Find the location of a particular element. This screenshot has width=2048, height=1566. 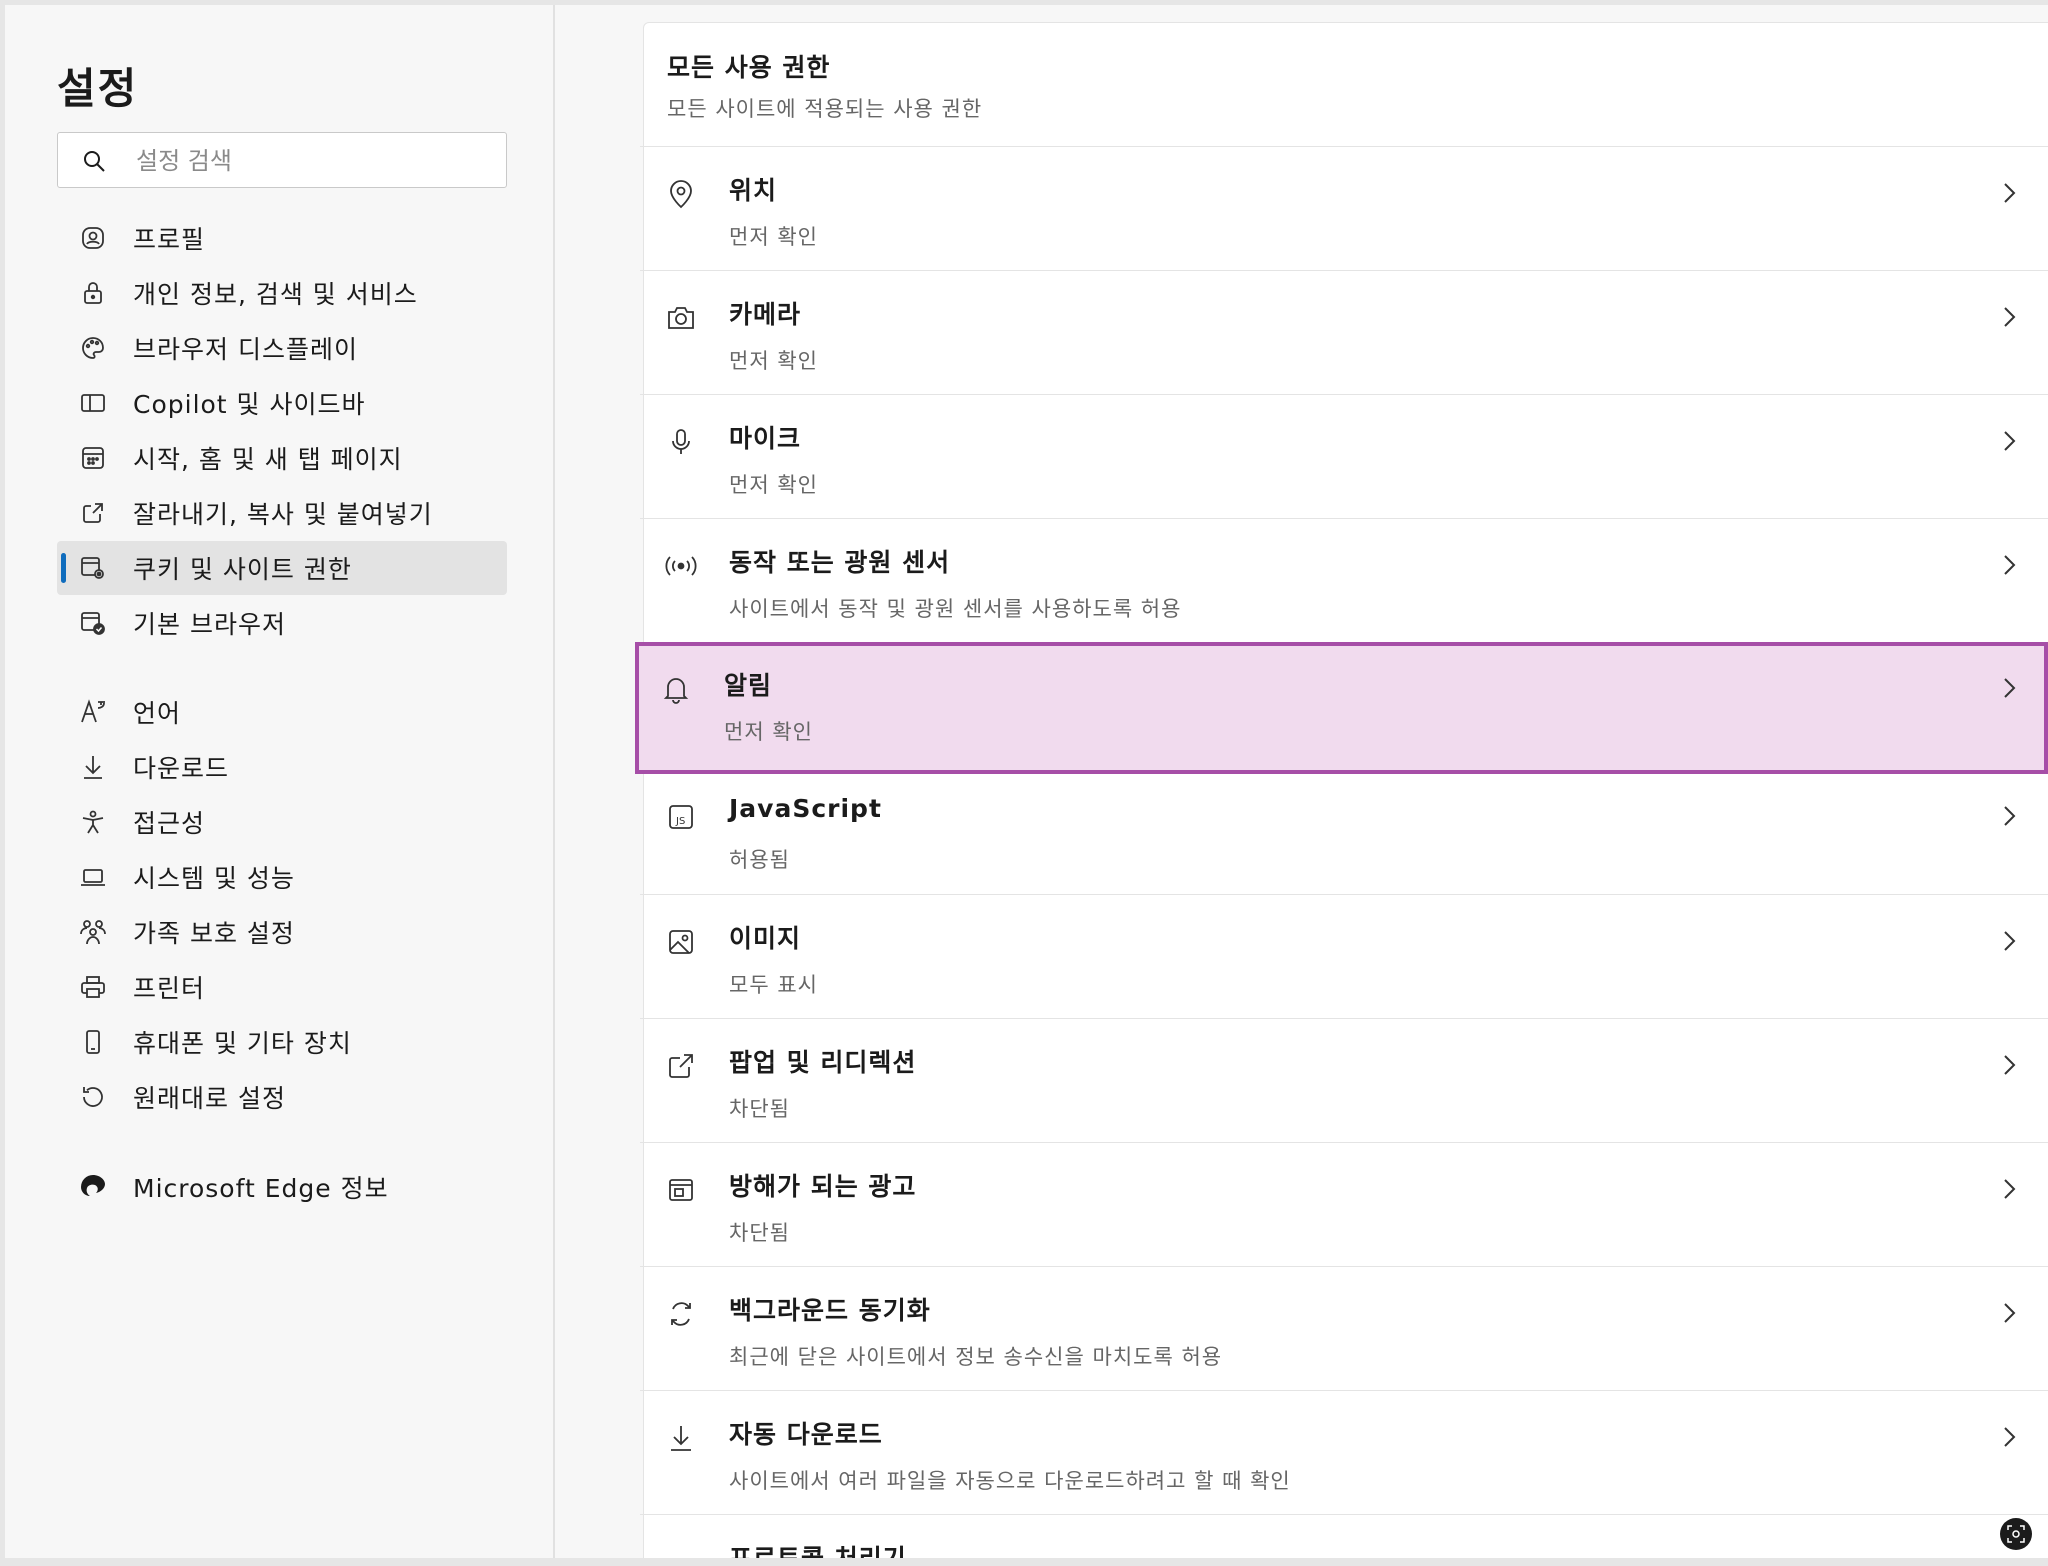

sidebar-item-cookies: 쿠키 및 사이트 권한 is located at coordinates (282, 568).